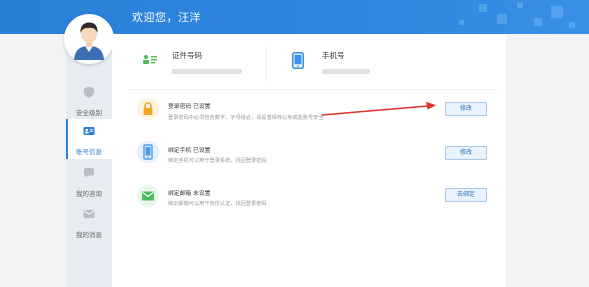 This screenshot has width=589, height=287. Describe the element at coordinates (466, 153) in the screenshot. I see `change-phone-button: 修改` at that location.